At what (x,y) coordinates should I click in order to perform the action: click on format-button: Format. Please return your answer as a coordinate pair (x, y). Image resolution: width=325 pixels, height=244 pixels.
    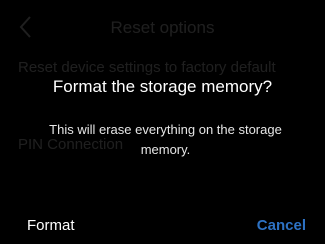
    Looking at the image, I should click on (51, 226).